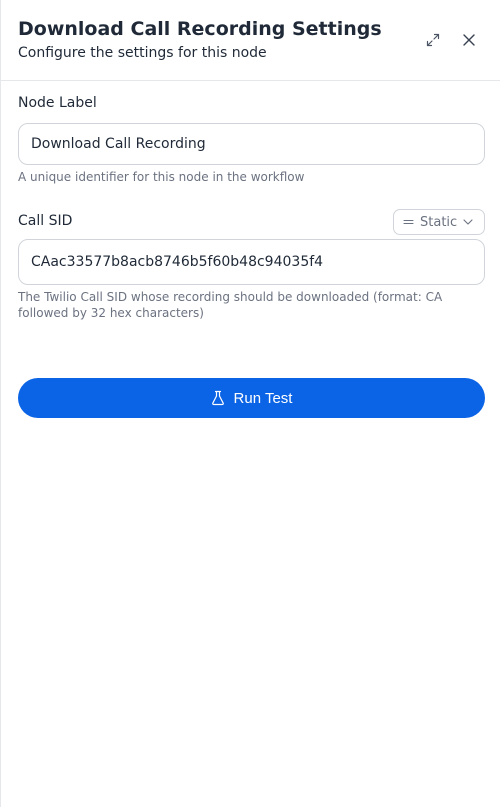 The image size is (500, 807). I want to click on close-icon, so click(469, 40).